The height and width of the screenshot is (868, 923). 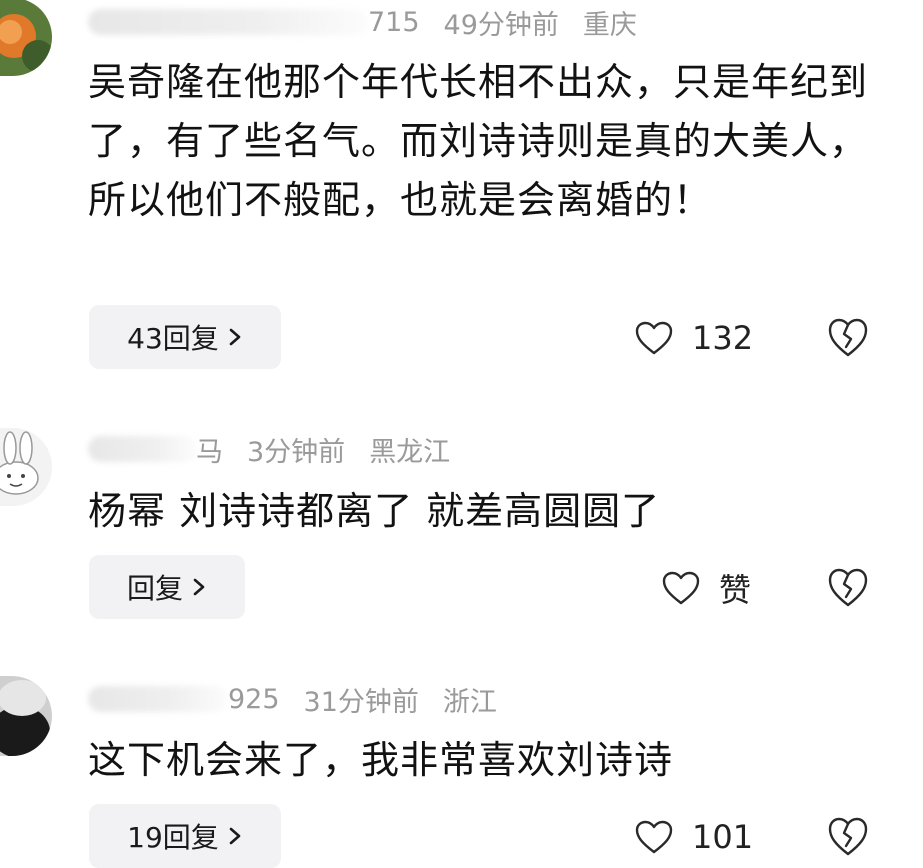 I want to click on comment-time: 31分钟前, so click(x=361, y=702).